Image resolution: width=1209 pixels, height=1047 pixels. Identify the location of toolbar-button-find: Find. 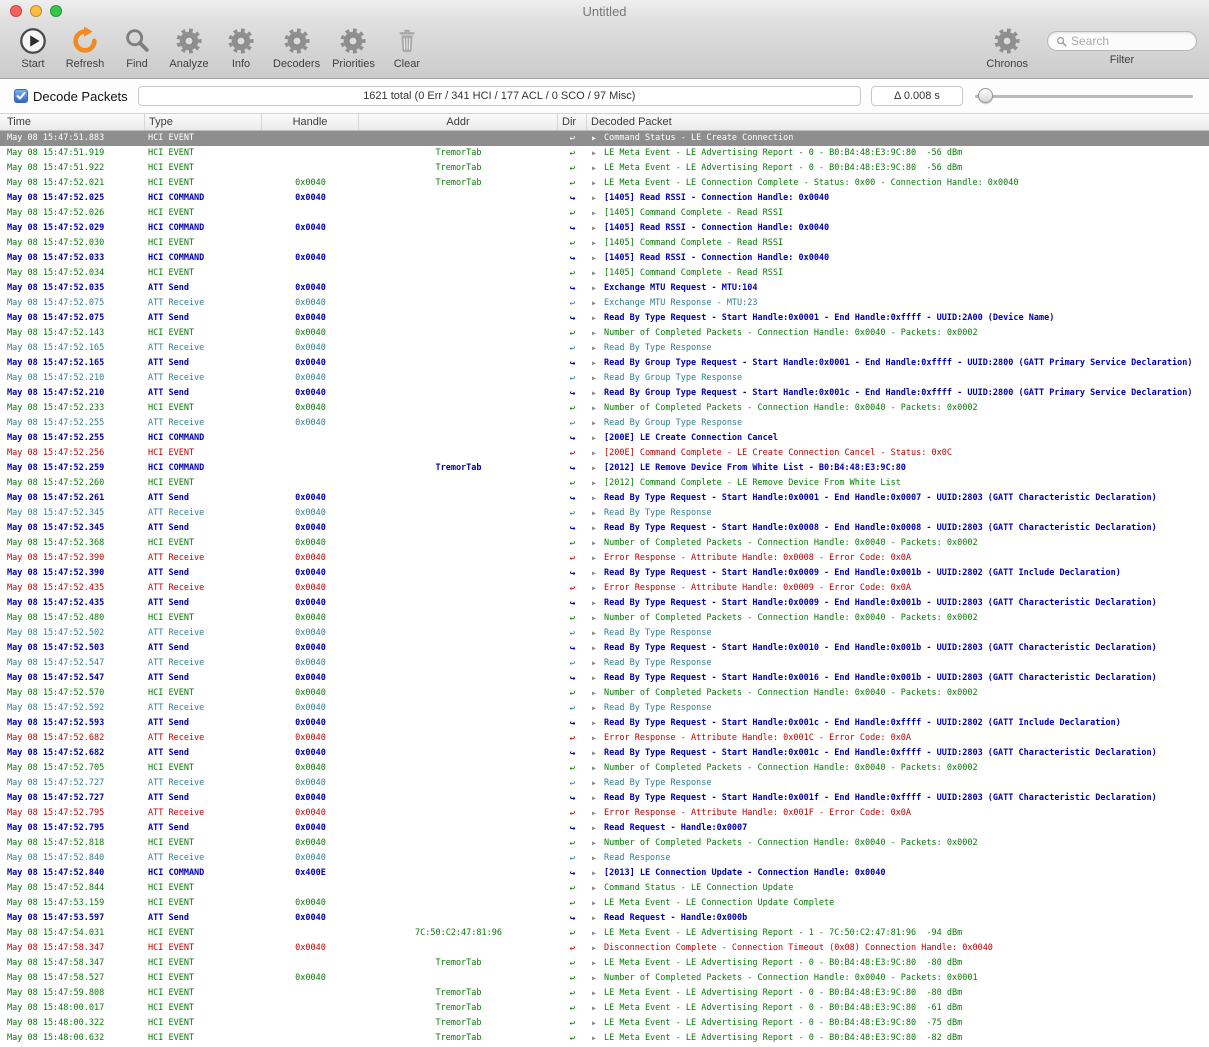
(137, 47).